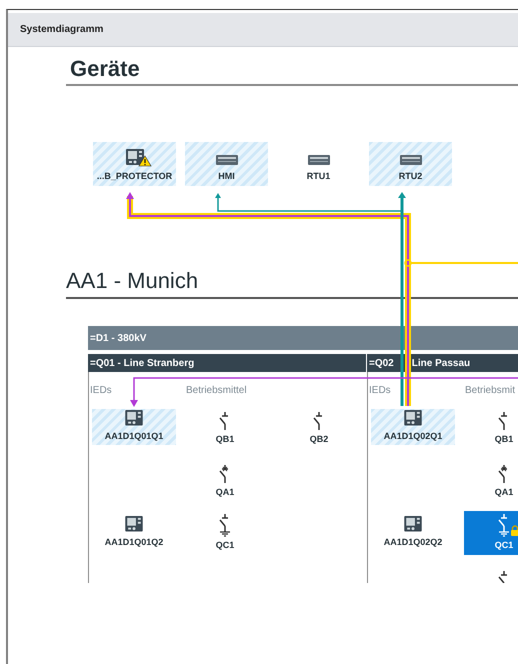 The width and height of the screenshot is (518, 664). What do you see at coordinates (62, 30) in the screenshot?
I see `window-title: Systemdiagramm` at bounding box center [62, 30].